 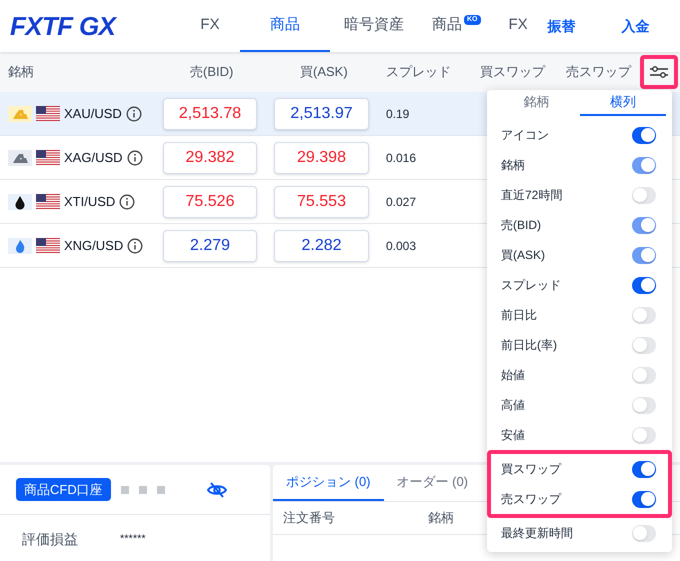 I want to click on symbol-text: XAG/USD, so click(x=93, y=157).